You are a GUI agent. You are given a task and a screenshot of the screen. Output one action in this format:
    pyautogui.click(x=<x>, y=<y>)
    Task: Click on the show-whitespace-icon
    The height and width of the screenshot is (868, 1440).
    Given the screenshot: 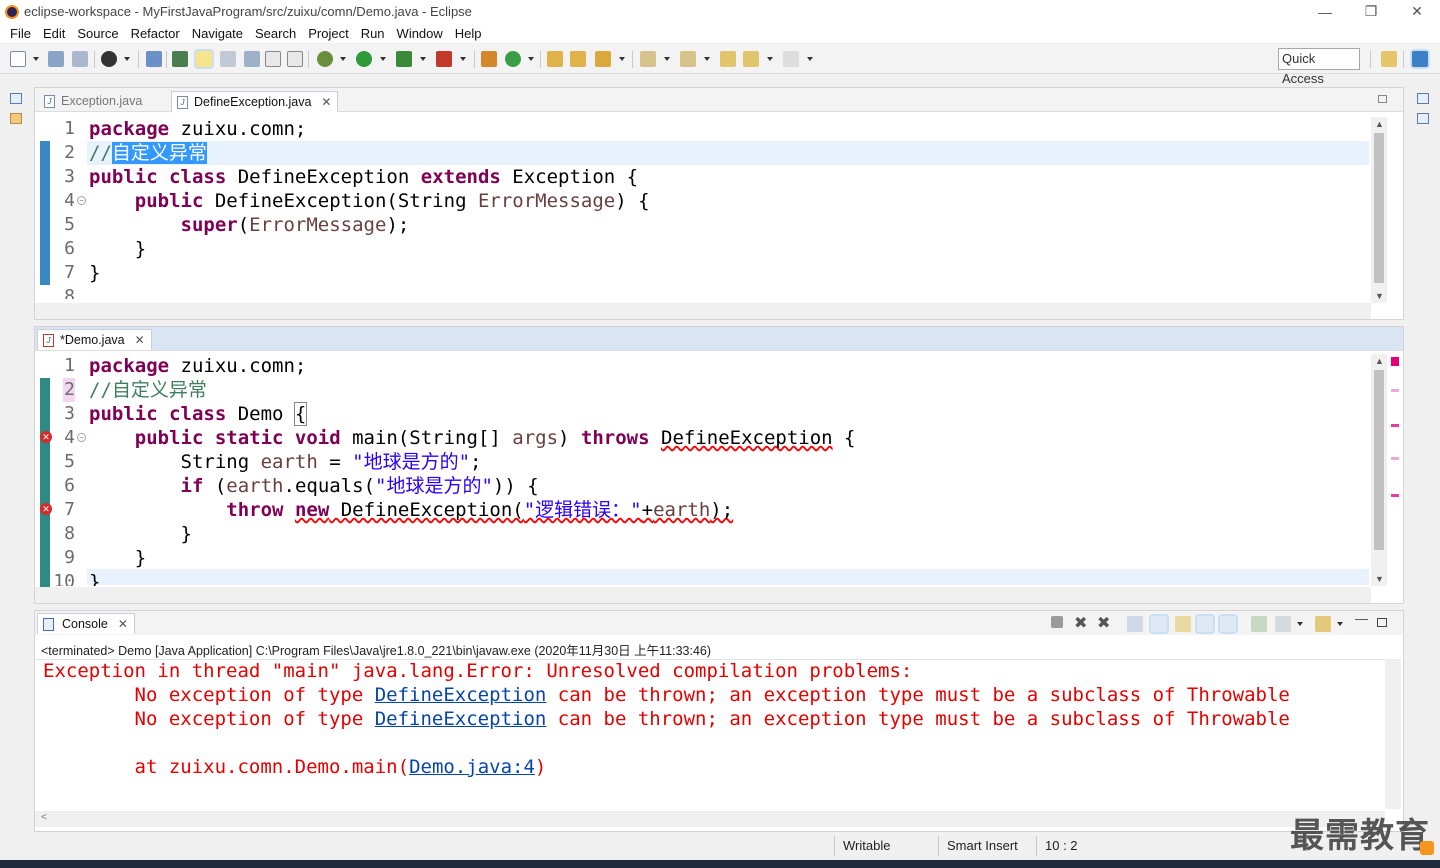 What is the action you would take?
    pyautogui.click(x=252, y=59)
    